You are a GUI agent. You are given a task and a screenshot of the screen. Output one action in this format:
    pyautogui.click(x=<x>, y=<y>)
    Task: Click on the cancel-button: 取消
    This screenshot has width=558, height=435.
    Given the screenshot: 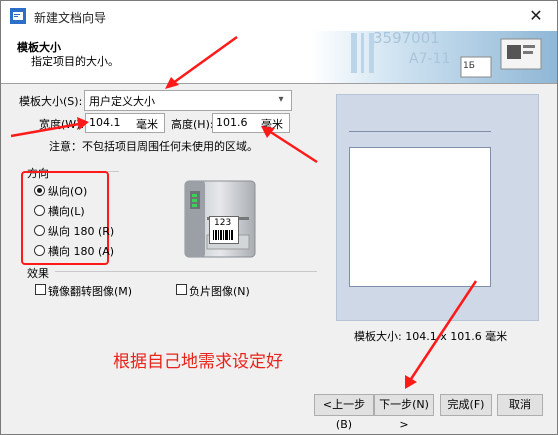 What is the action you would take?
    pyautogui.click(x=520, y=405)
    